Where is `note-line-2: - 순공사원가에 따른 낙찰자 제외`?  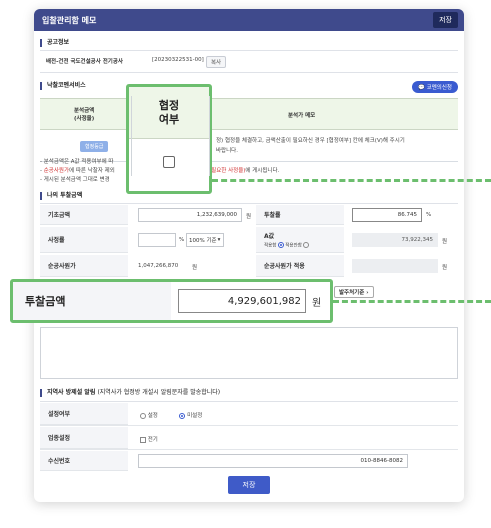
note-line-2: - 순공사원가에 따른 낙찰자 제외 is located at coordinates (77, 170).